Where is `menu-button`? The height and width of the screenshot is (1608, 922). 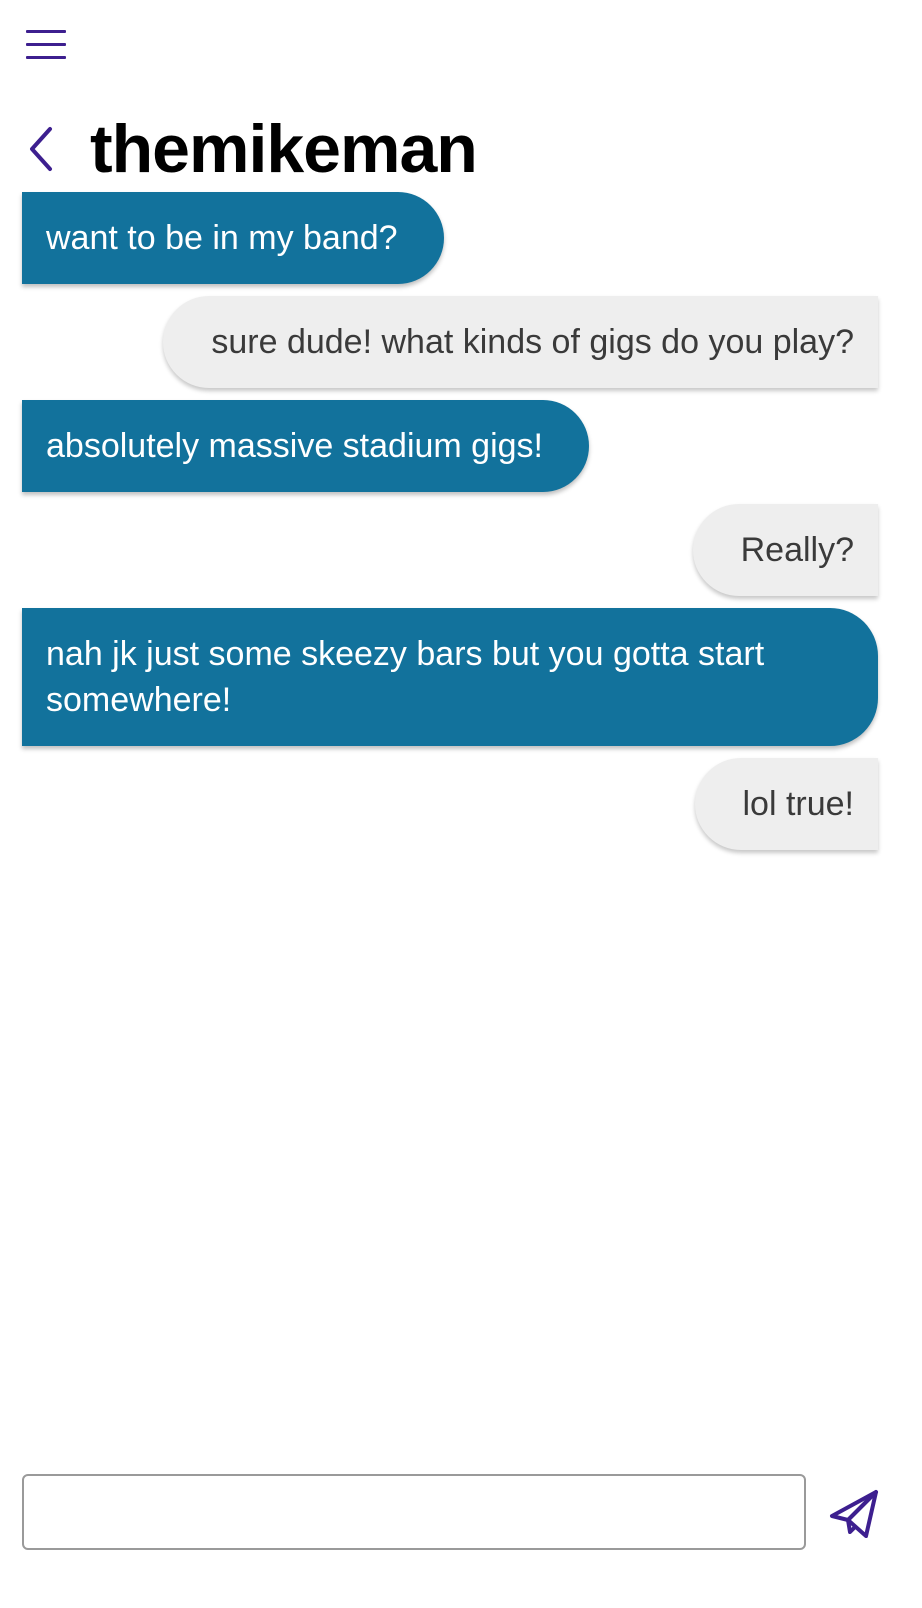 menu-button is located at coordinates (47, 45).